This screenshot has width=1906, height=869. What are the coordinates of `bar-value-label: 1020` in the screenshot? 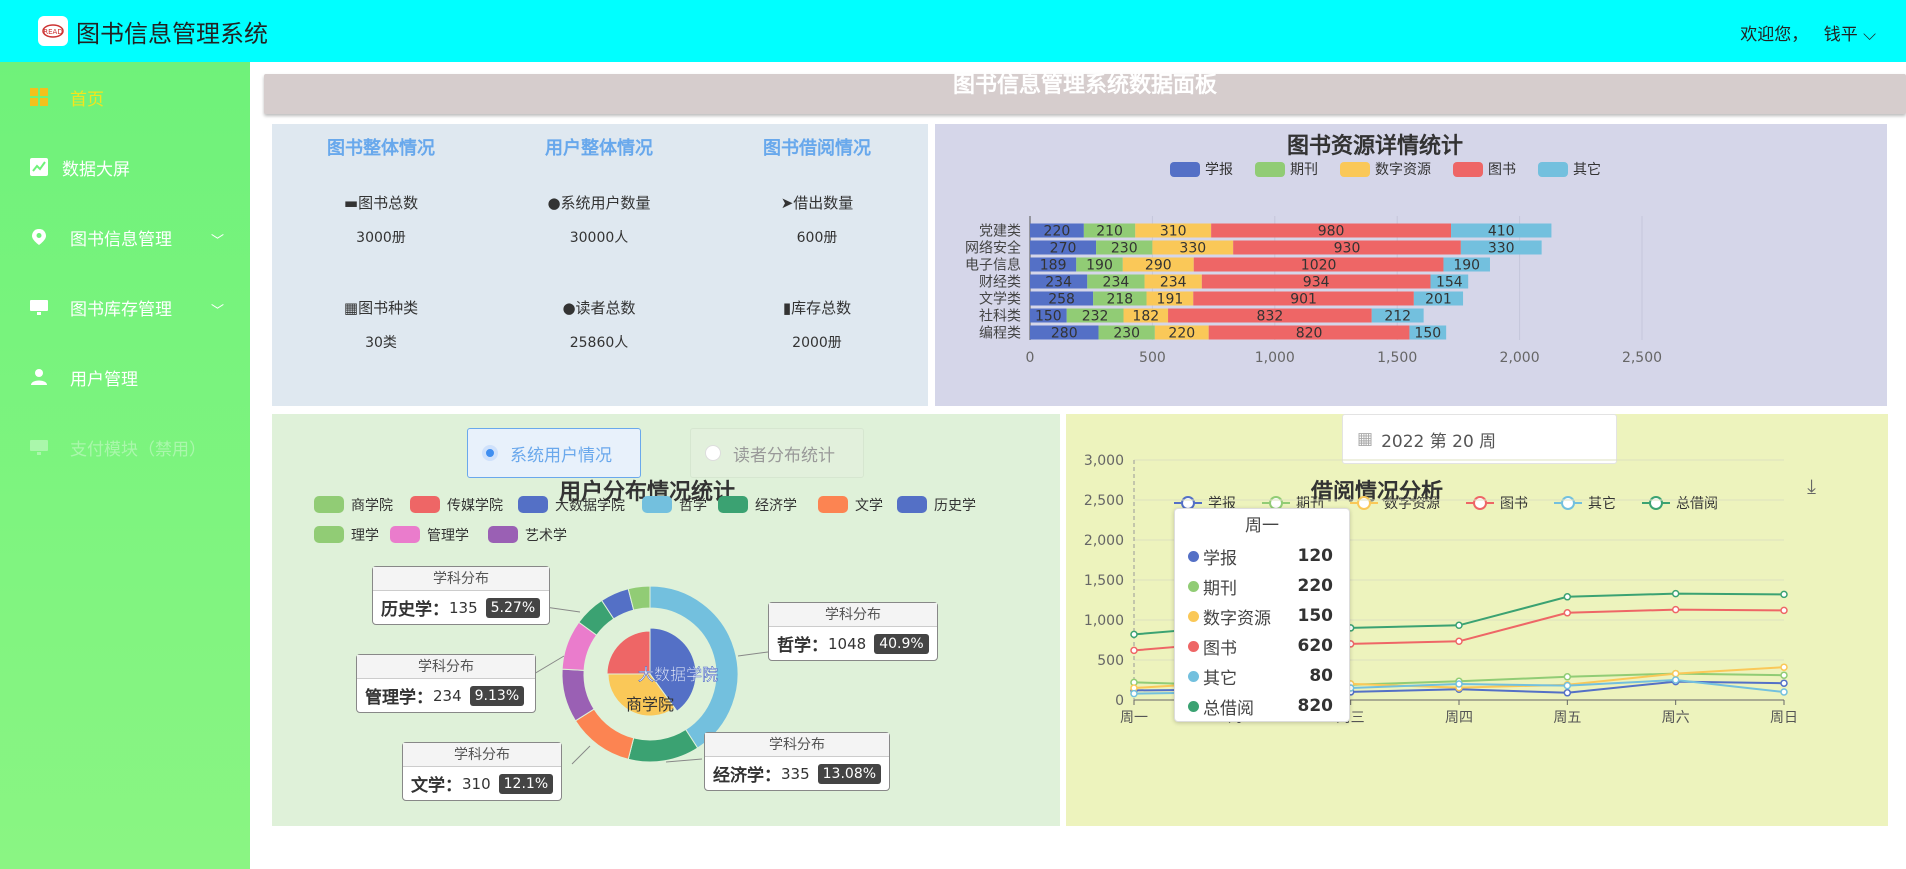 It's located at (1319, 266).